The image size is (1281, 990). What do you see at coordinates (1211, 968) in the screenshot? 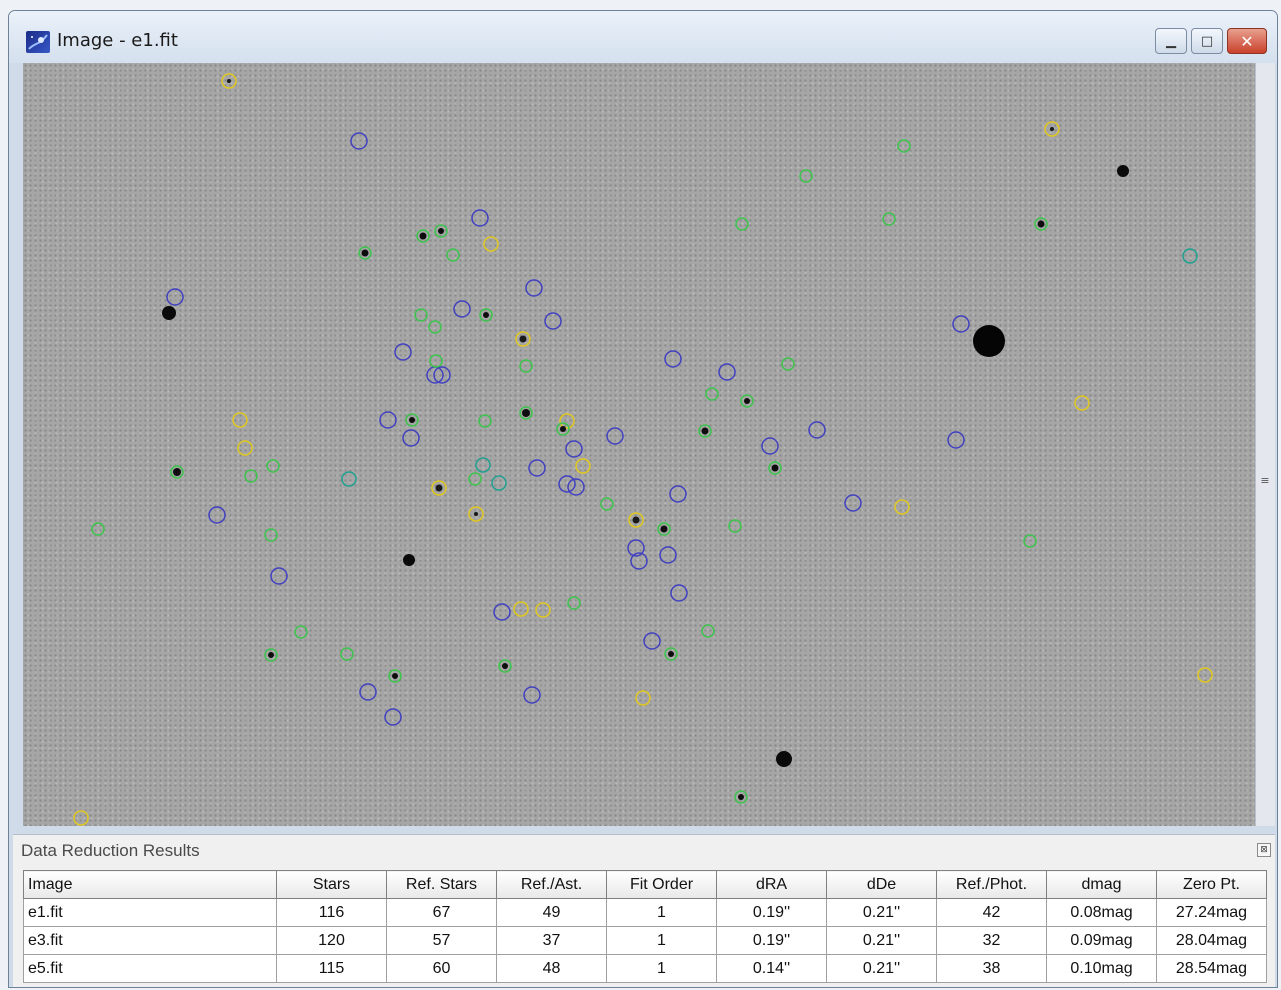
I see `table-cell: 28.54mag` at bounding box center [1211, 968].